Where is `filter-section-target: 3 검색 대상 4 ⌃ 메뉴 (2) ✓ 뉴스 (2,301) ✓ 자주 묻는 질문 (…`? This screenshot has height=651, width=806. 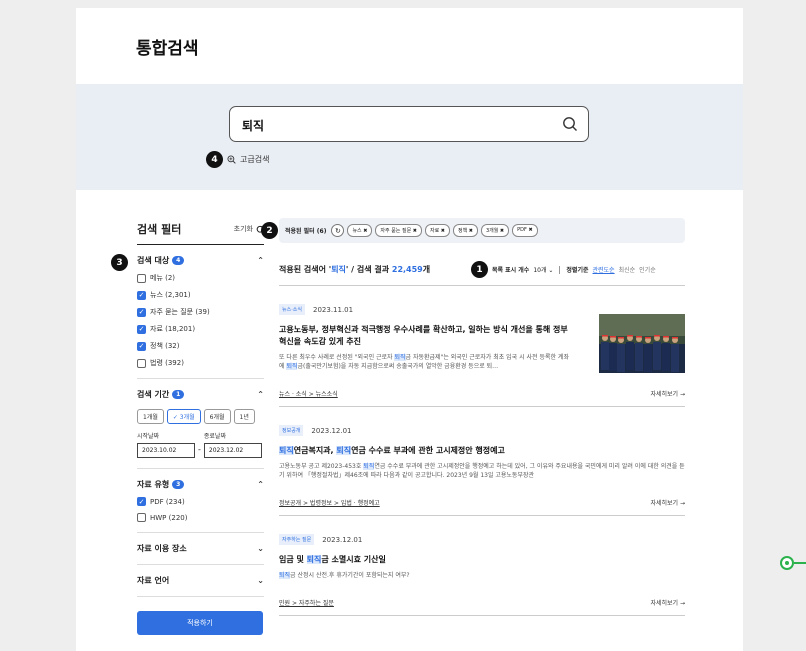
filter-section-target: 3 검색 대상 4 ⌃ 메뉴 (2) ✓ 뉴스 (2,301) ✓ 자주 묻는 질문 (… is located at coordinates (187, 312).